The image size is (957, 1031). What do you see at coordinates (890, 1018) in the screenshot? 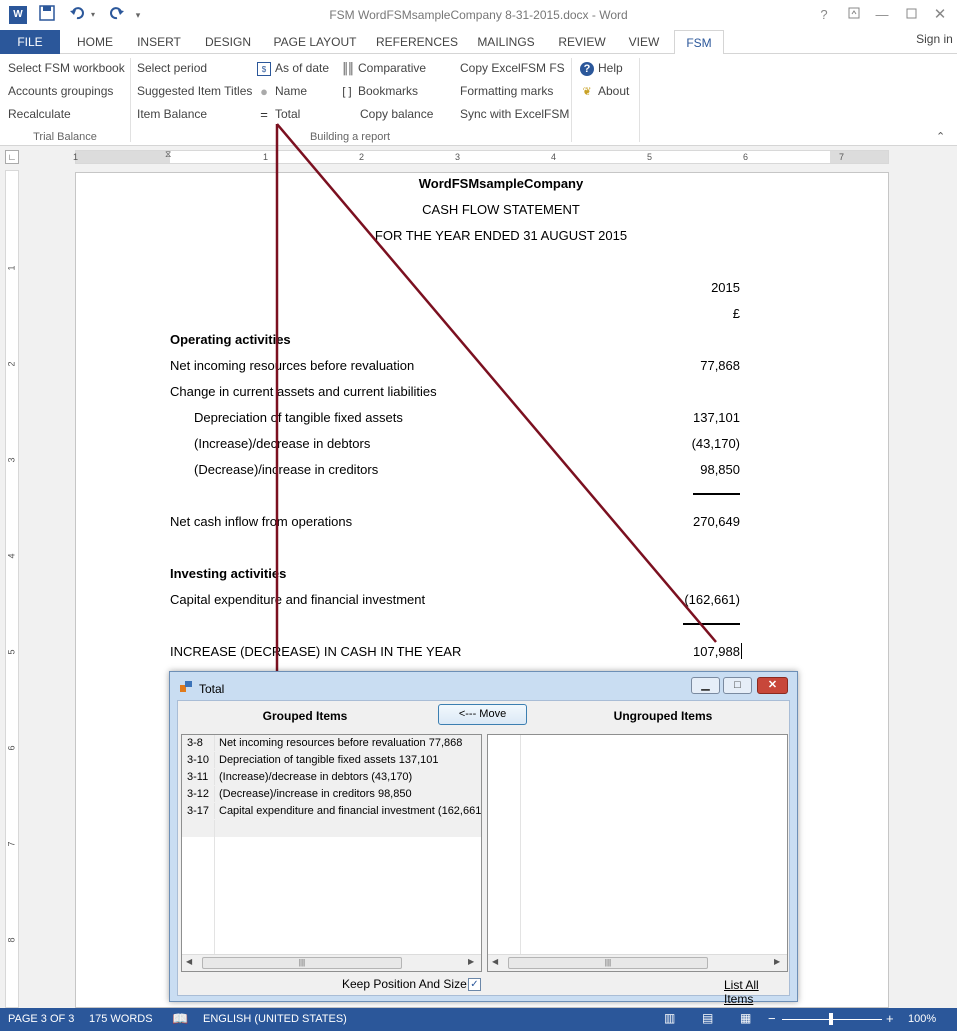
I see `zoom-in-icon: +` at bounding box center [890, 1018].